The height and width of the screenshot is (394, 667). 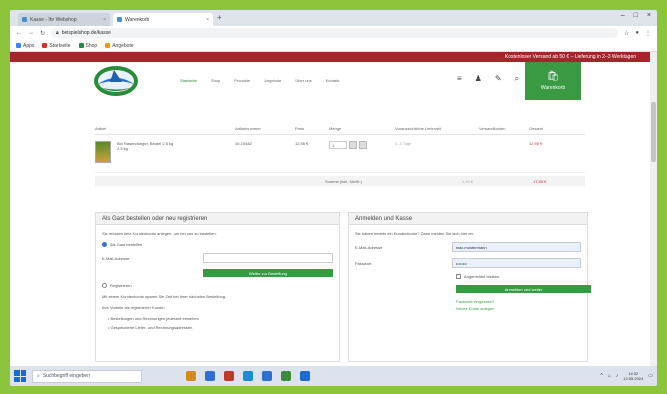 What do you see at coordinates (338, 145) in the screenshot?
I see `quantity-input: 1` at bounding box center [338, 145].